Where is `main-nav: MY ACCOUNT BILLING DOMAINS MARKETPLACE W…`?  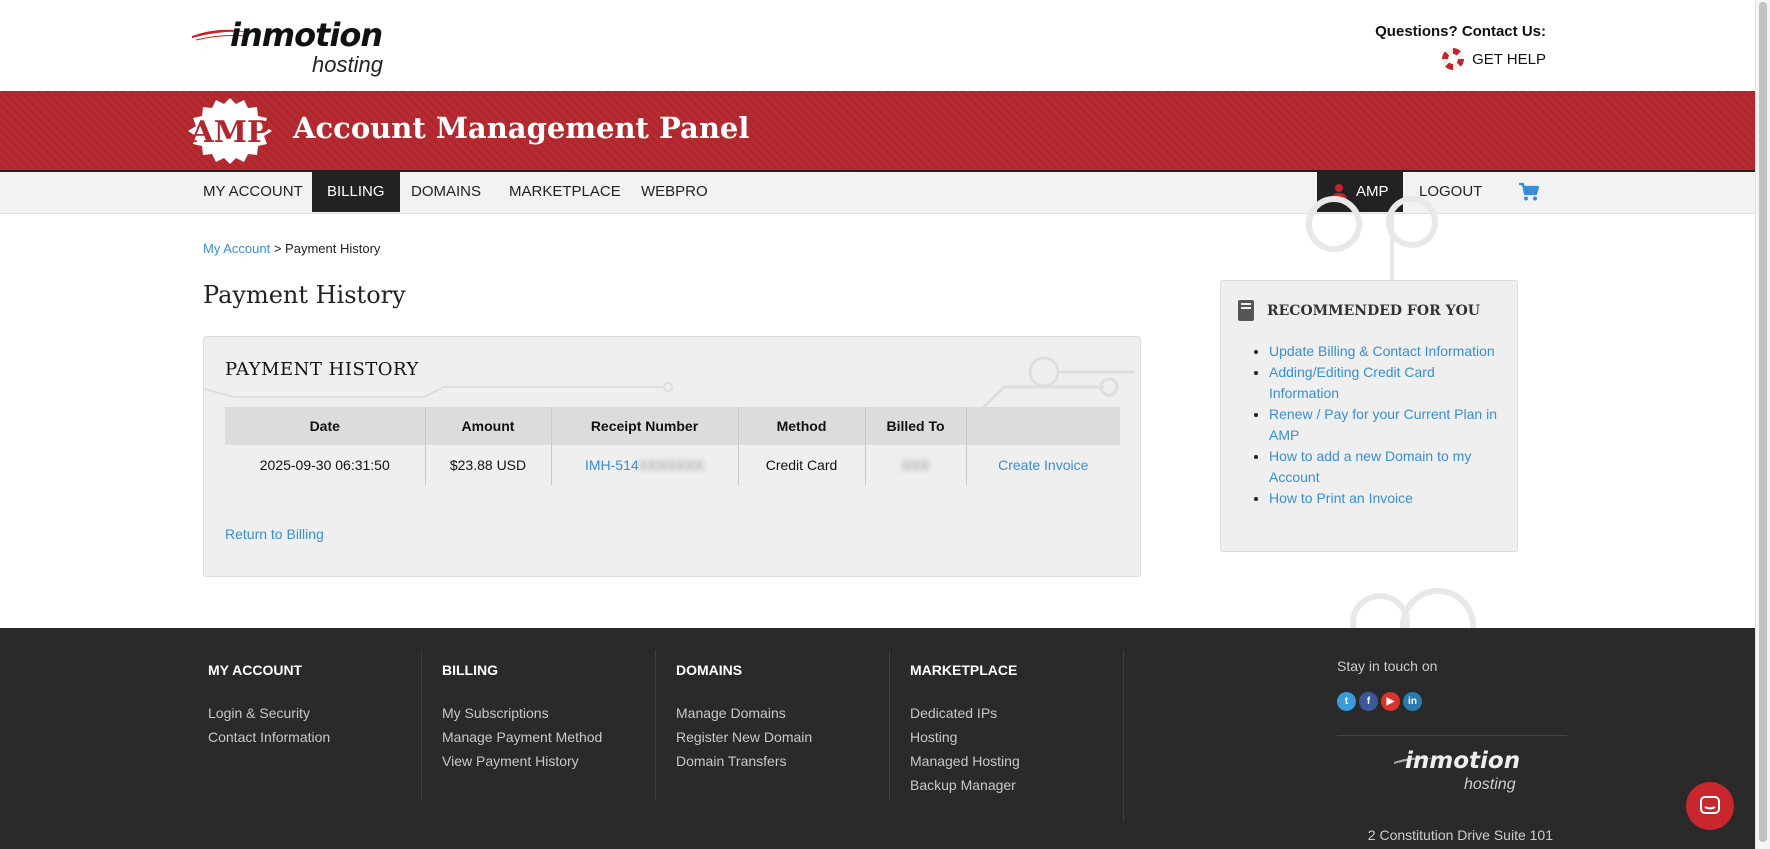 main-nav: MY ACCOUNT BILLING DOMAINS MARKETPLACE W… is located at coordinates (877, 193).